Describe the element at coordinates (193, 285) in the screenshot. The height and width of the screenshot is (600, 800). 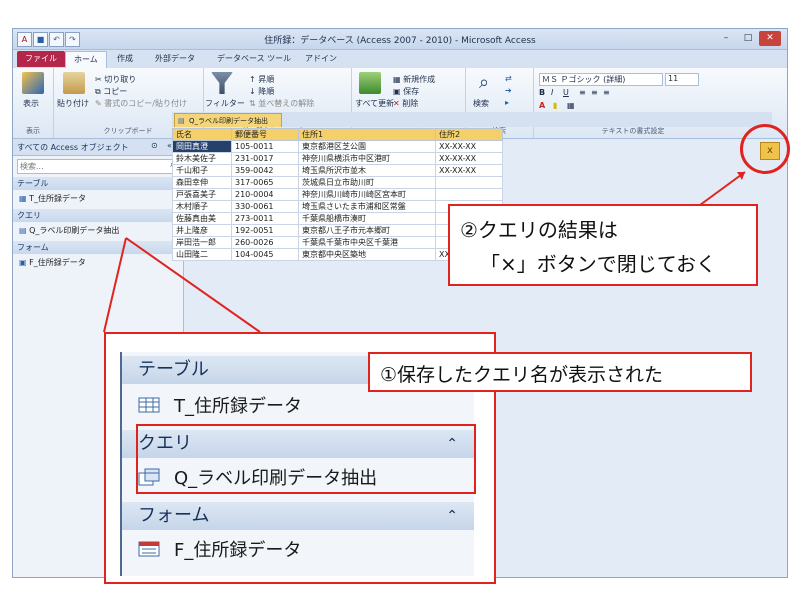
I see `zoom-line-right` at that location.